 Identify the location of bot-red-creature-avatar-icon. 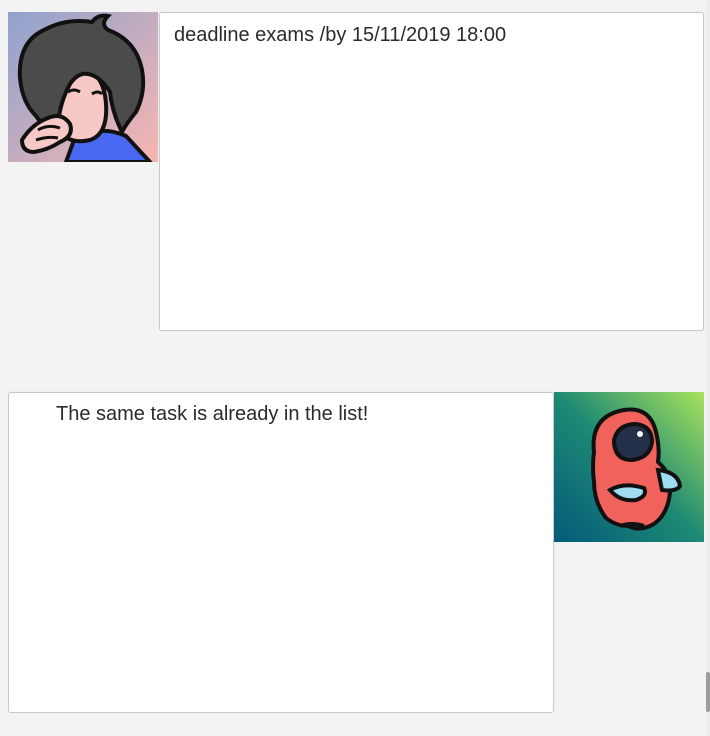
(629, 467).